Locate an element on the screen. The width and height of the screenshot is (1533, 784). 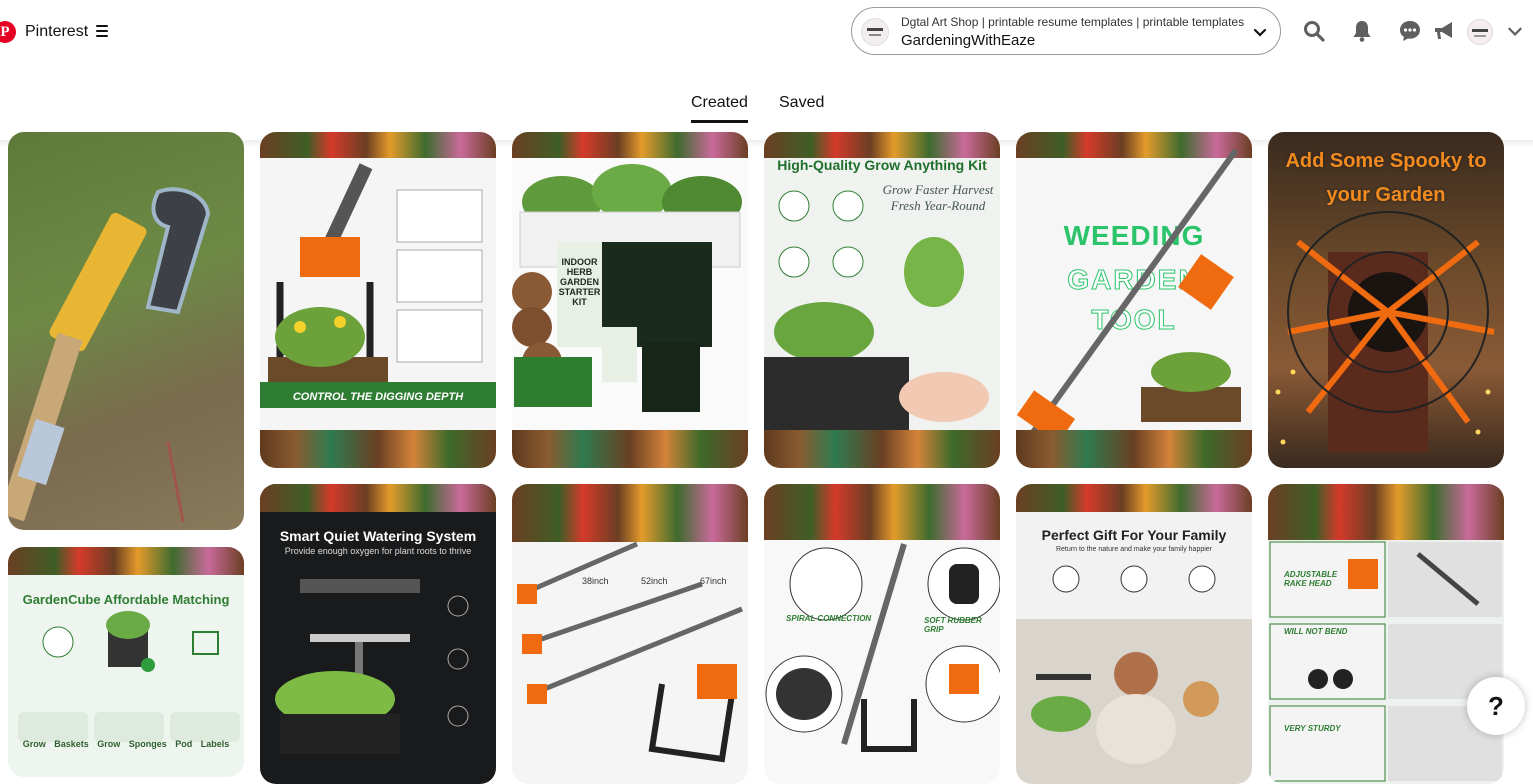
pin-subtext-6: Grow Baskets Grow Sponges Pod Labels is located at coordinates (126, 744).